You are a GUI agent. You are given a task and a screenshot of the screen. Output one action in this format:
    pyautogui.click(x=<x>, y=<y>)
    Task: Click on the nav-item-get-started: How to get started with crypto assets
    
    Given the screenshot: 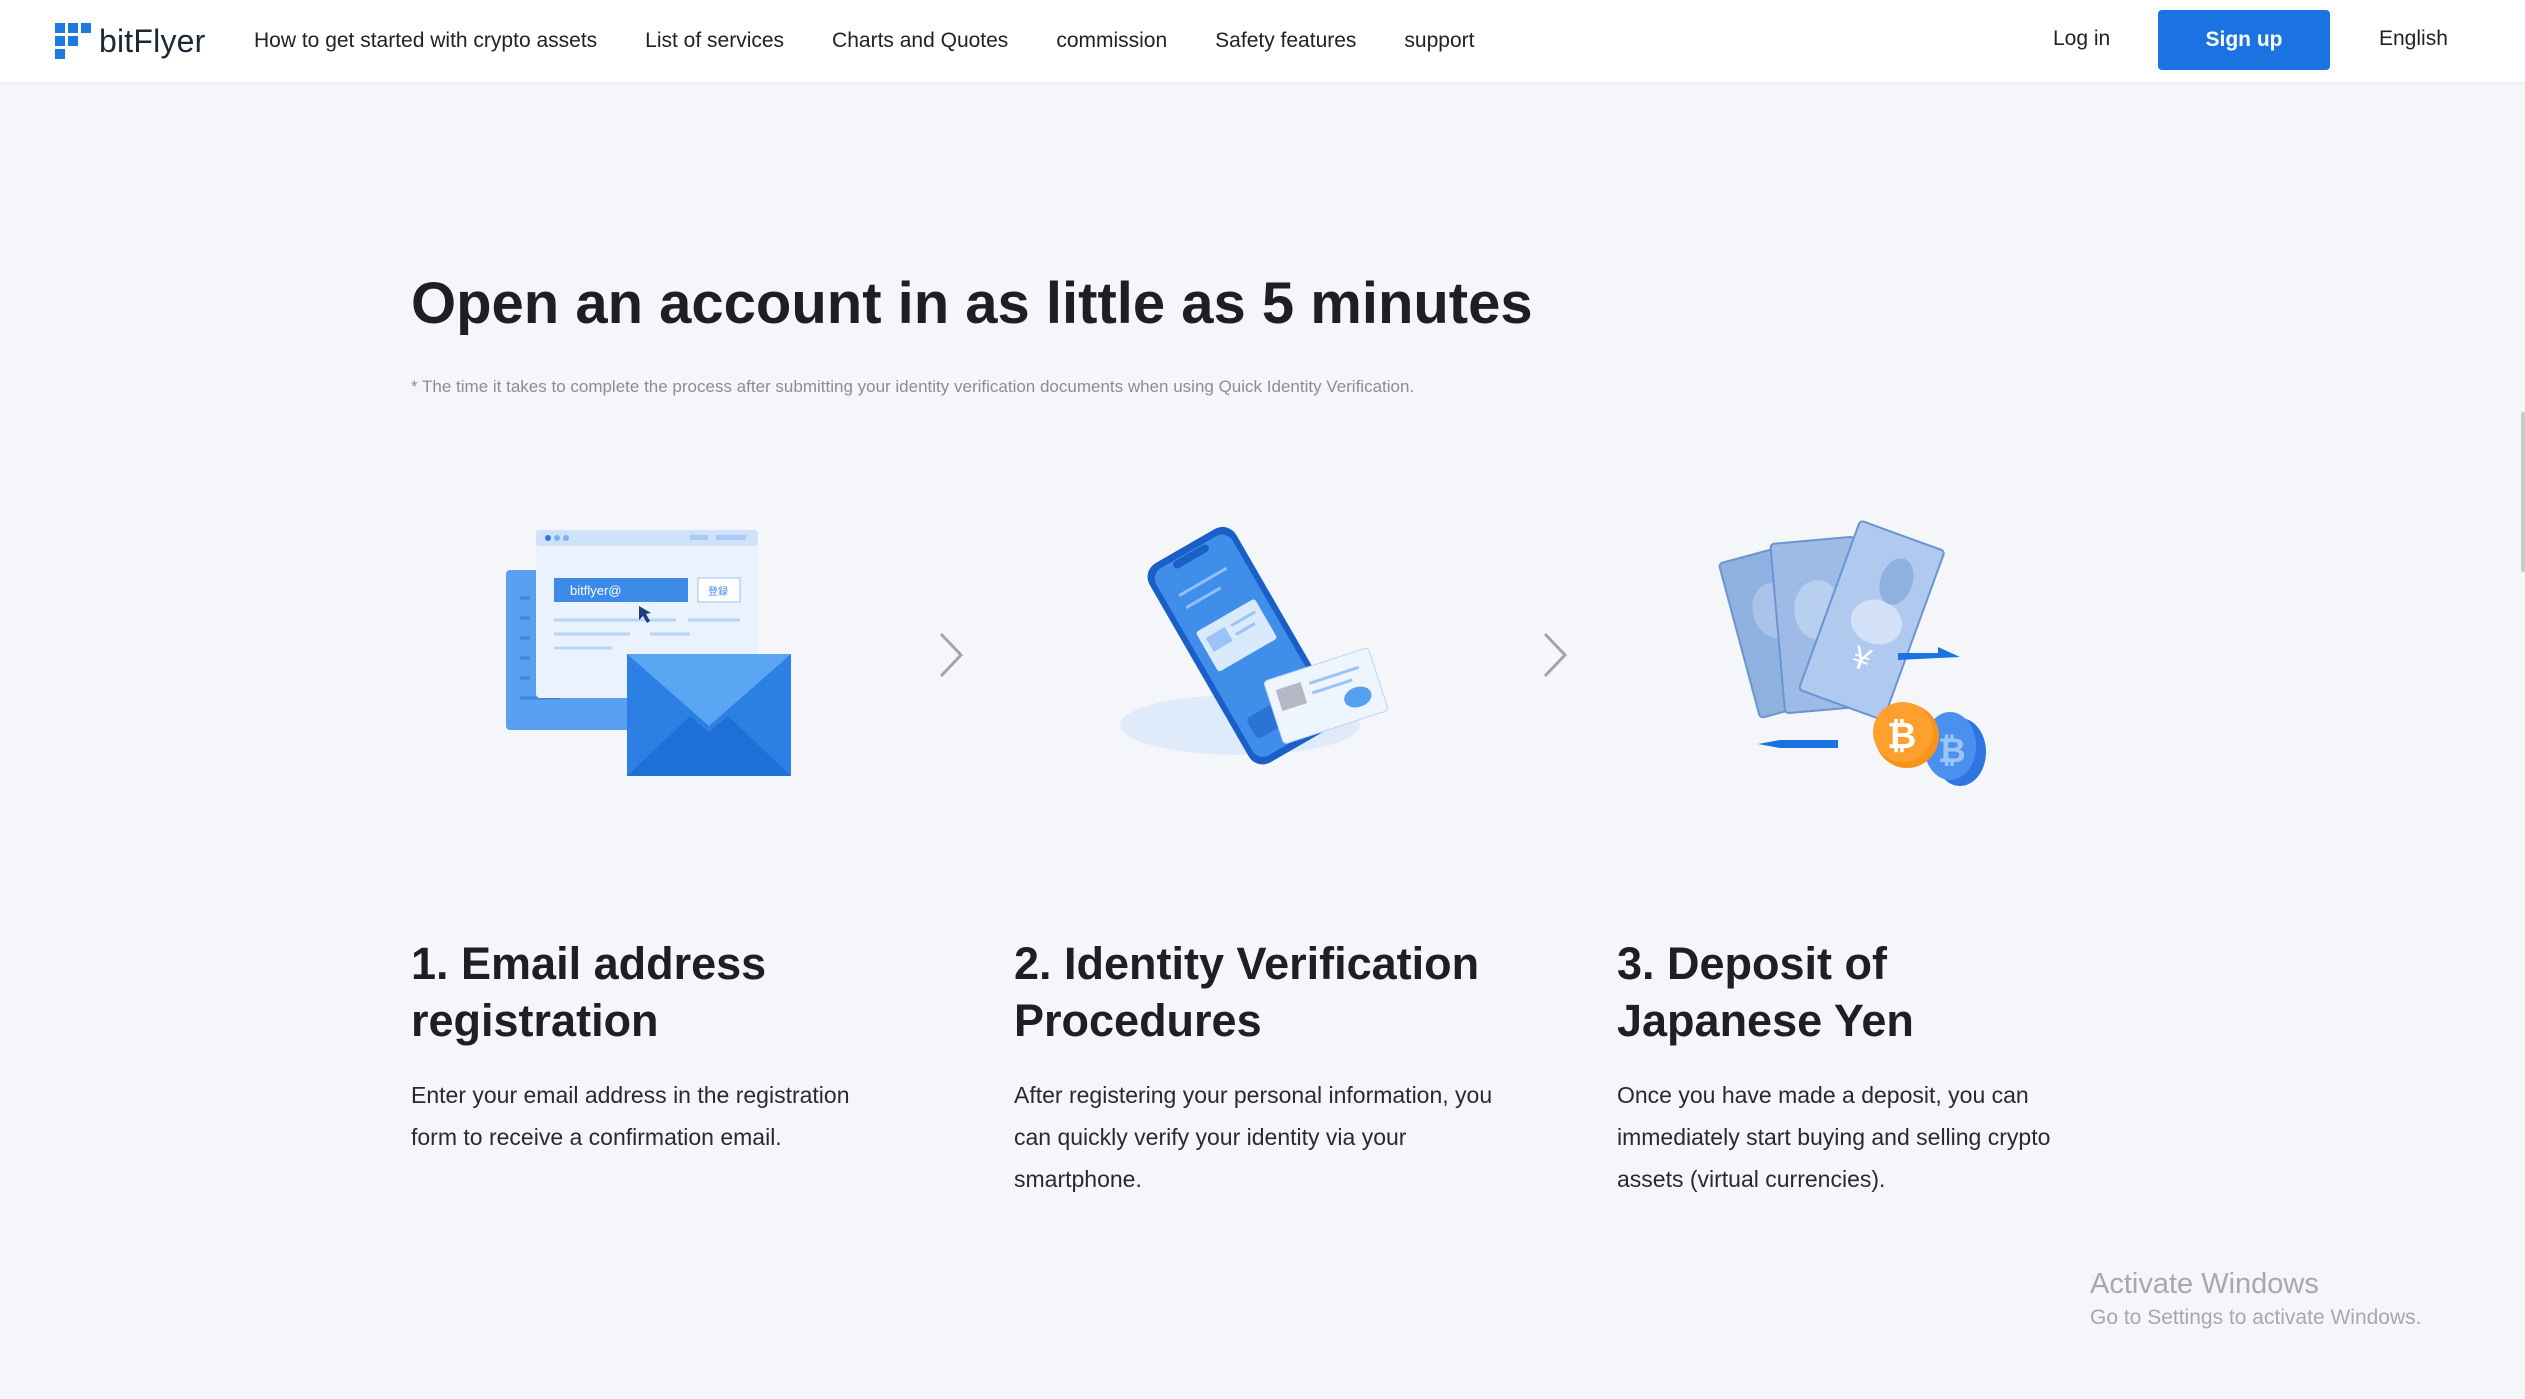 What is the action you would take?
    pyautogui.click(x=425, y=41)
    